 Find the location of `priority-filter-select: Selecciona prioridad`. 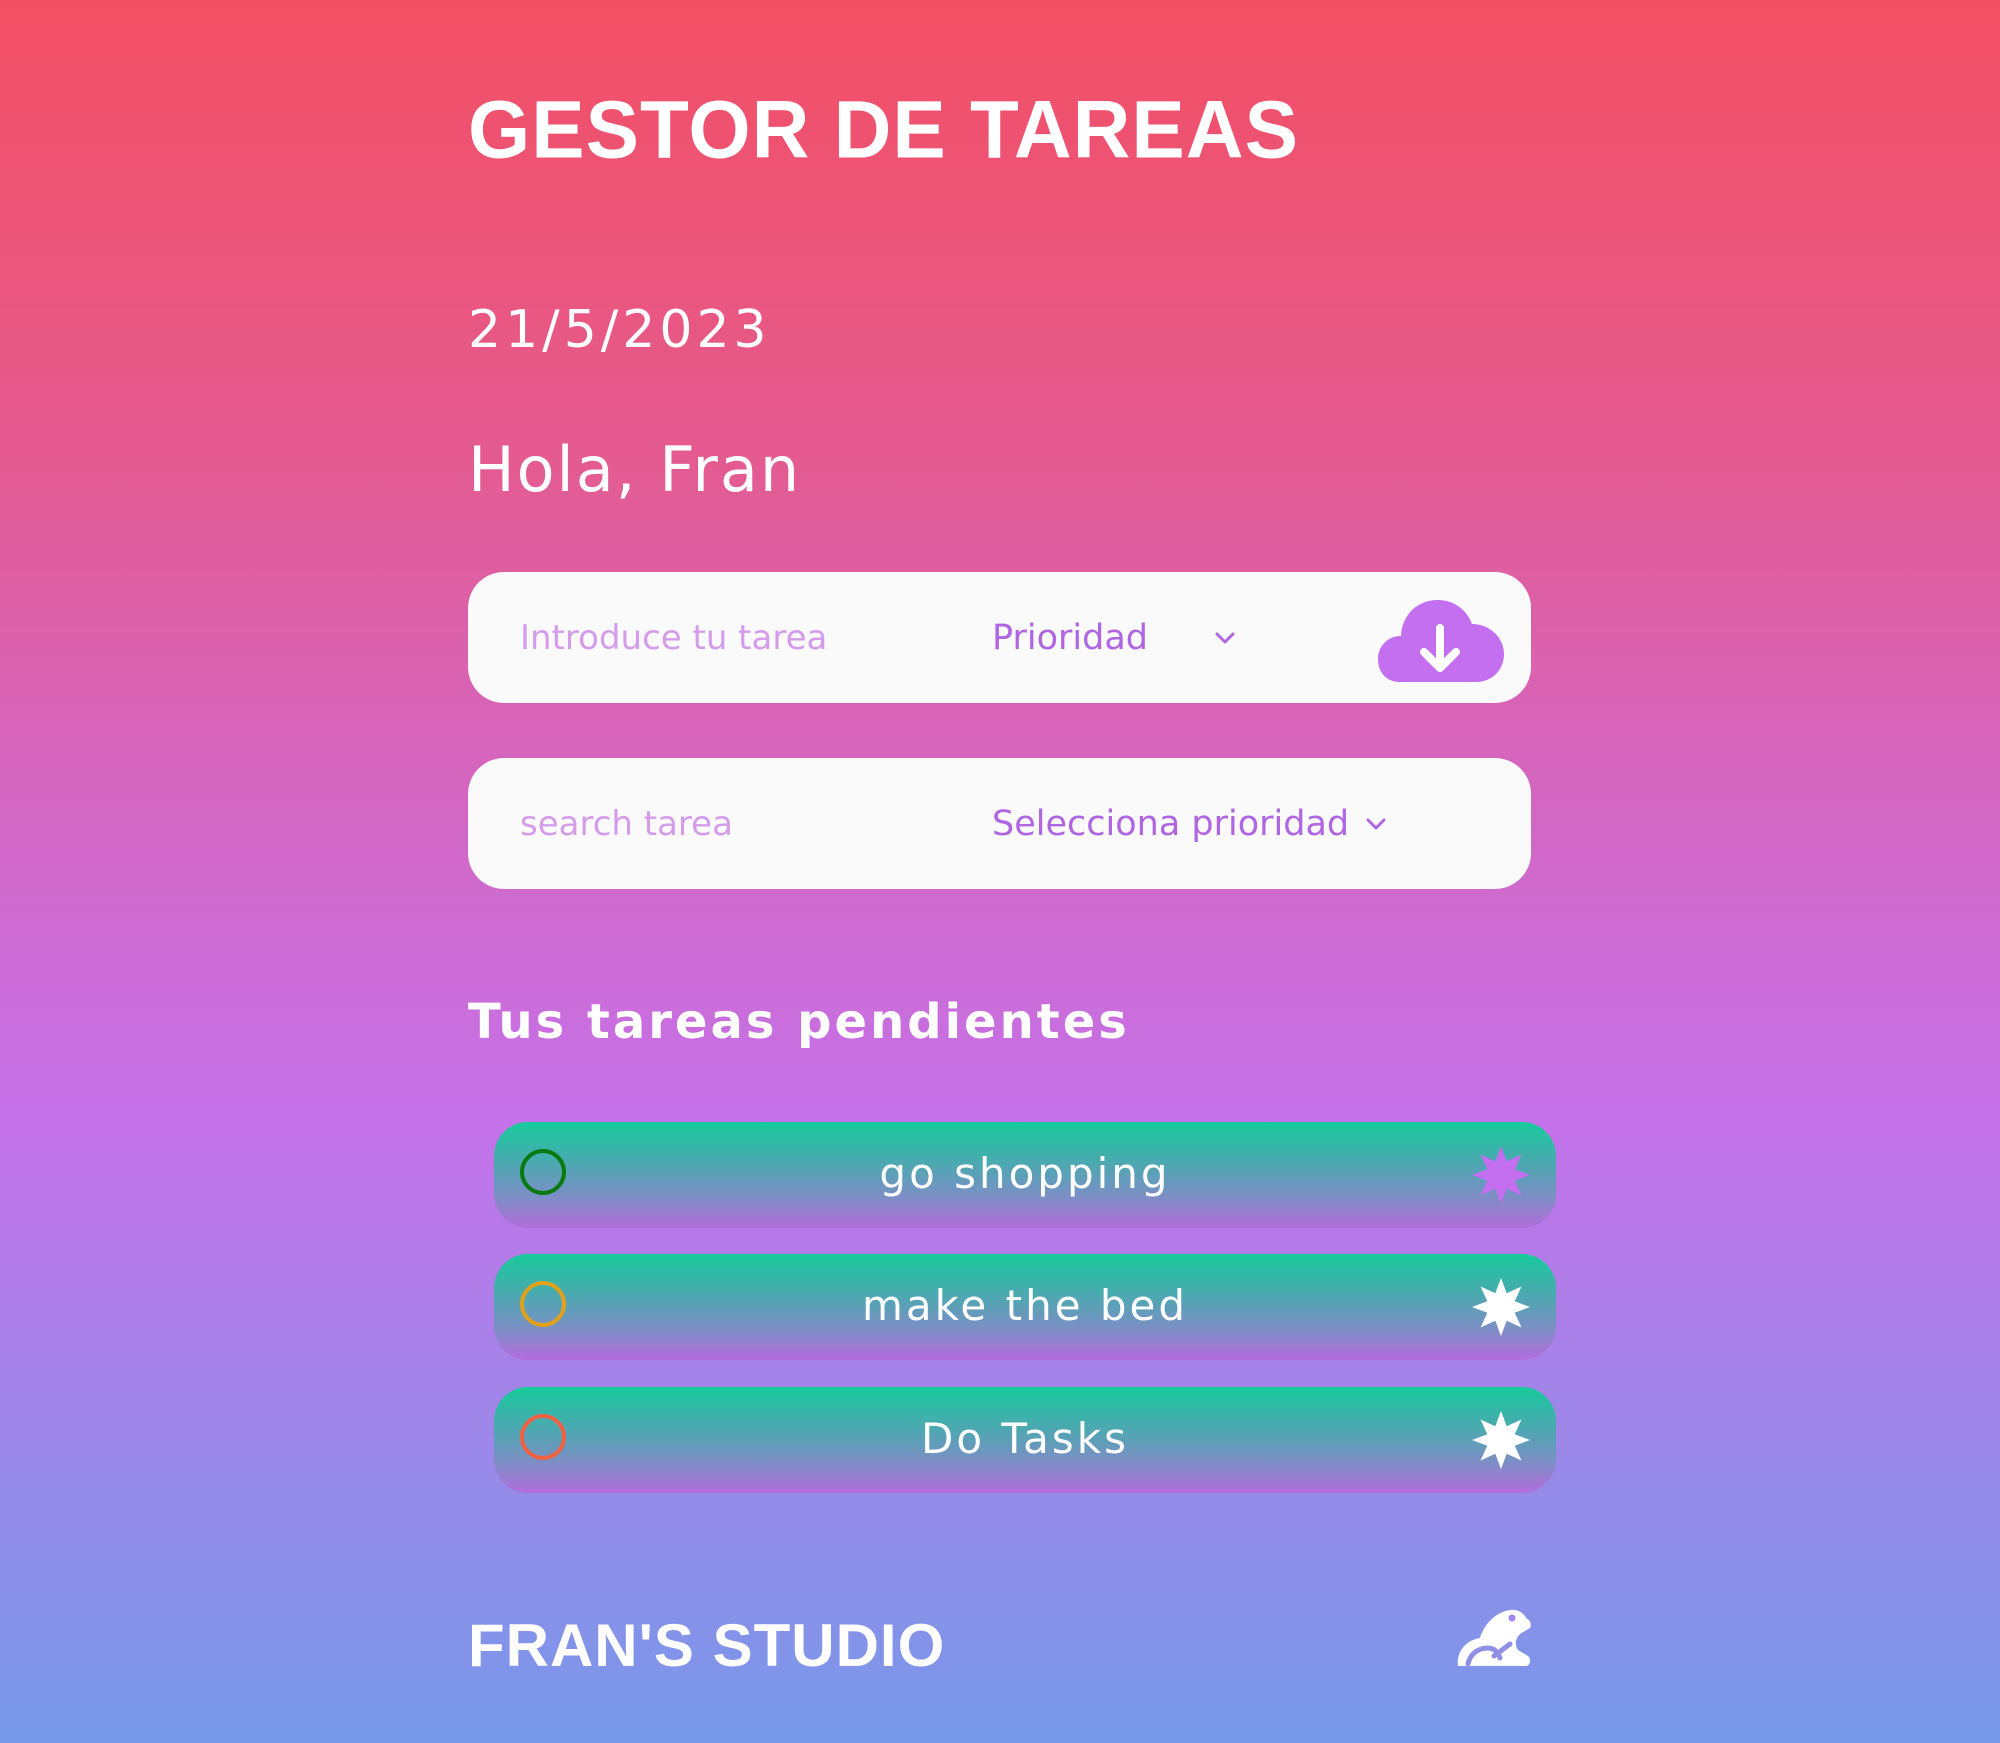

priority-filter-select: Selecciona prioridad is located at coordinates (1189, 824).